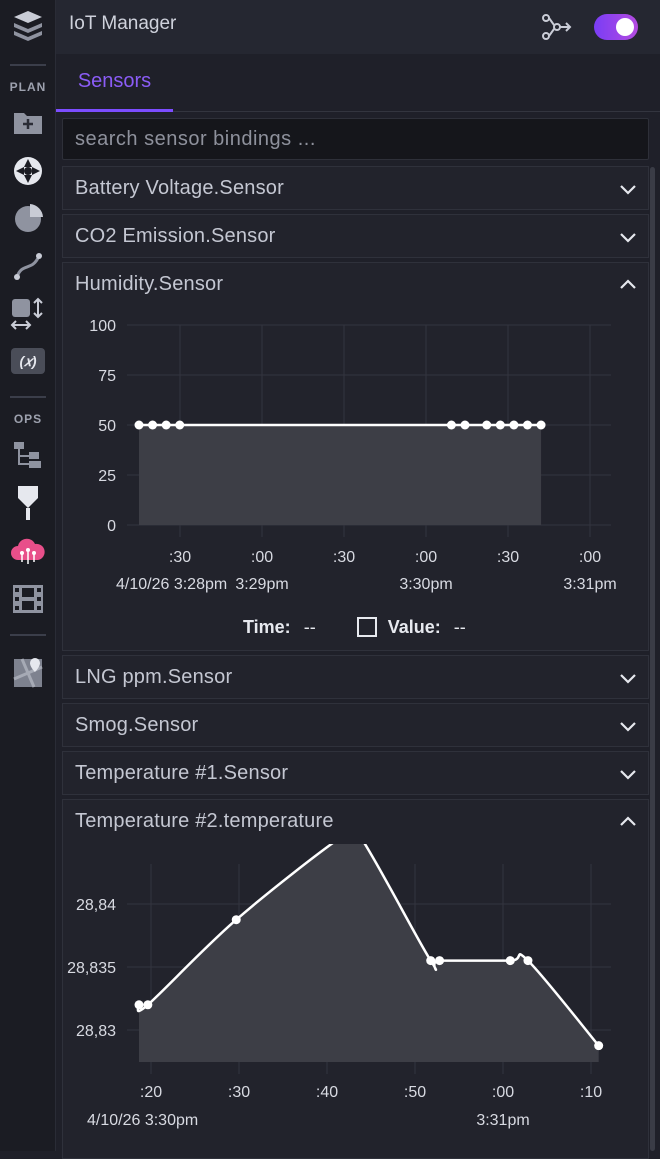  I want to click on top-bar: IoT Manager, so click(358, 27).